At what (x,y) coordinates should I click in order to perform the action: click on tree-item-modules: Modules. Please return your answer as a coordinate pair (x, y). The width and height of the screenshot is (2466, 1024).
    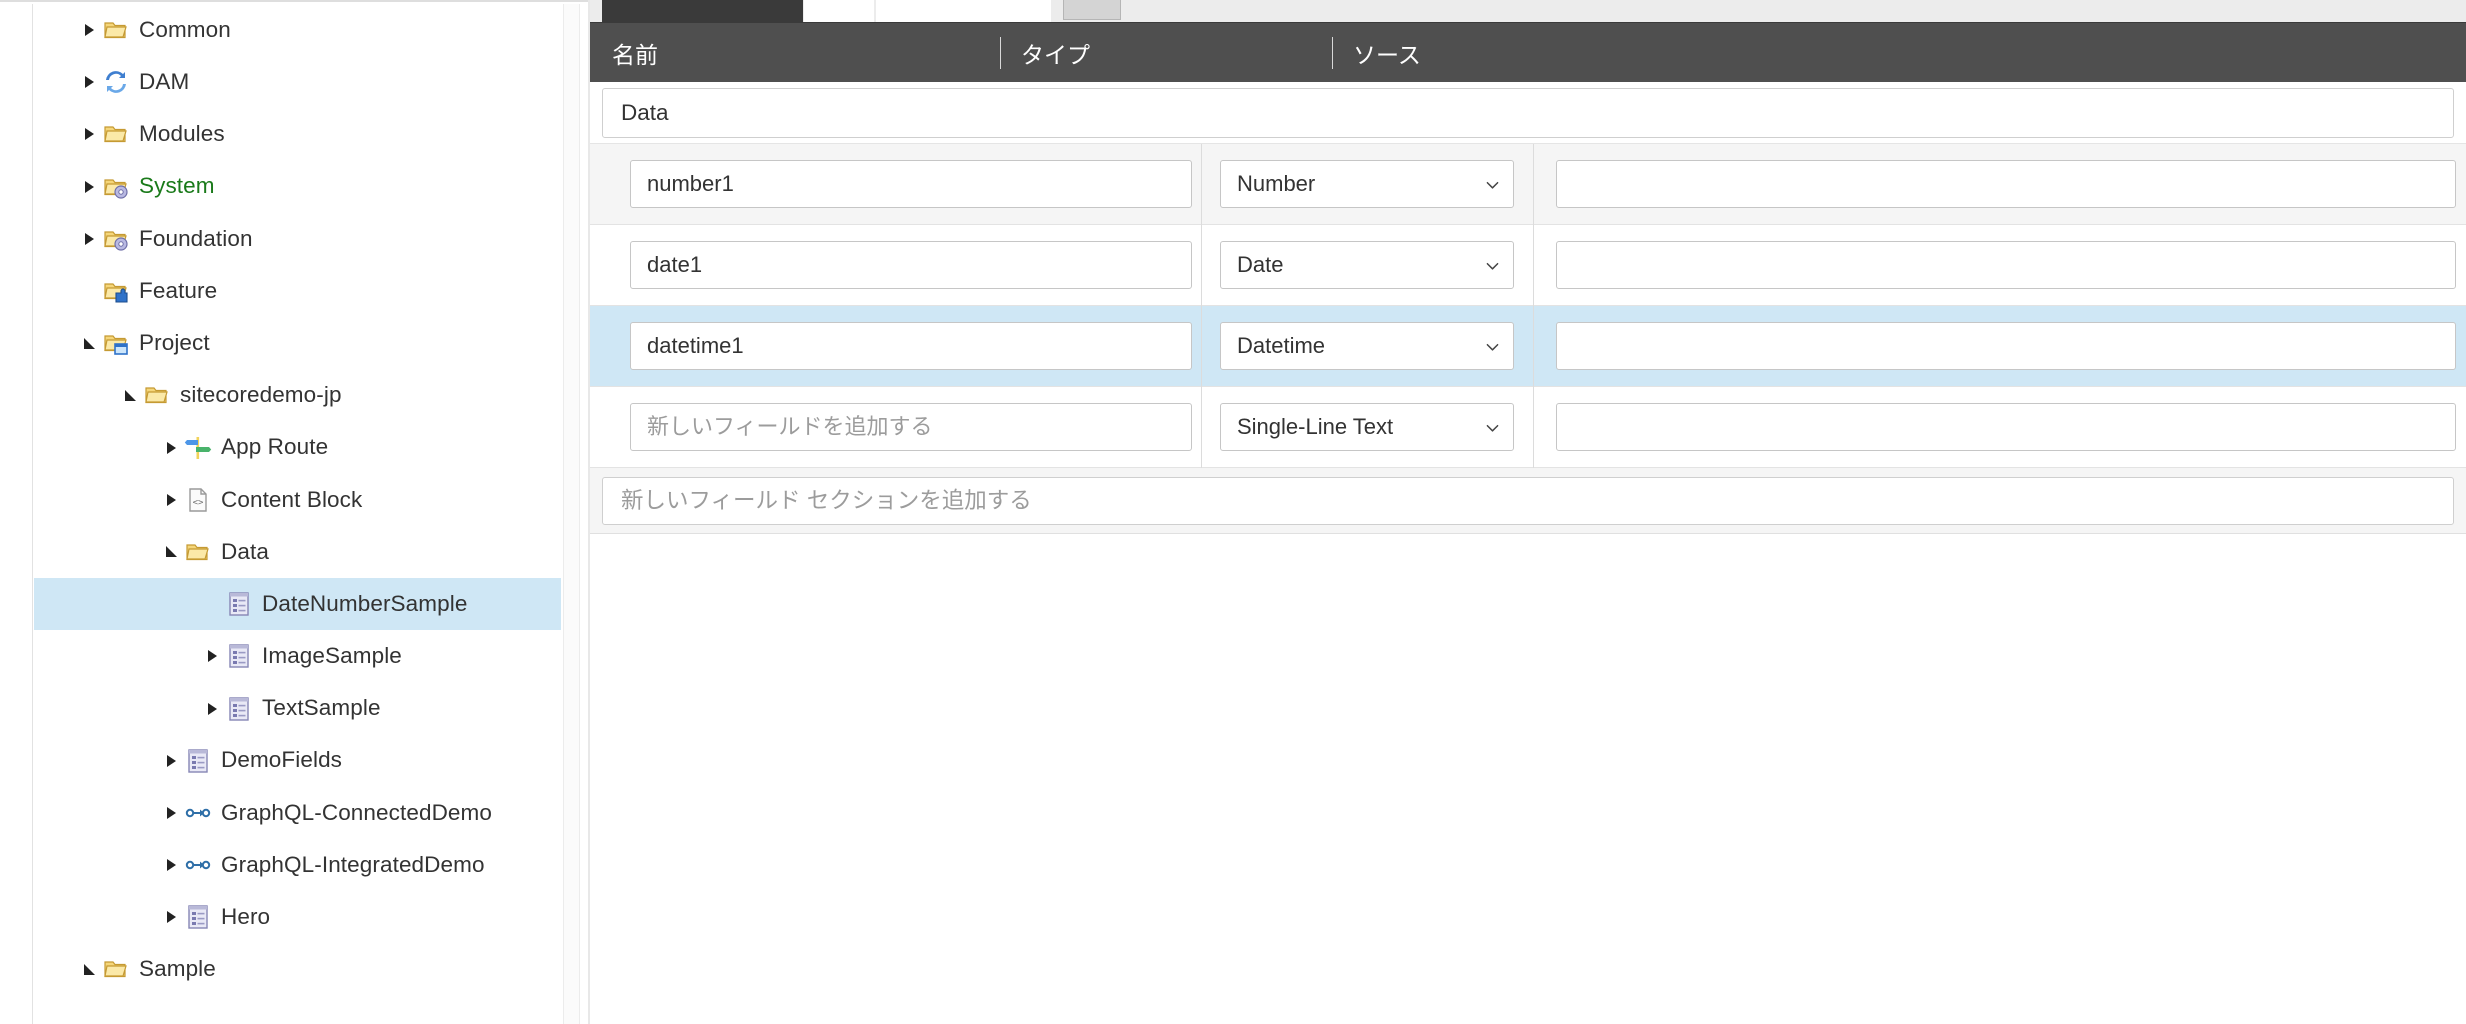
    Looking at the image, I should click on (297, 134).